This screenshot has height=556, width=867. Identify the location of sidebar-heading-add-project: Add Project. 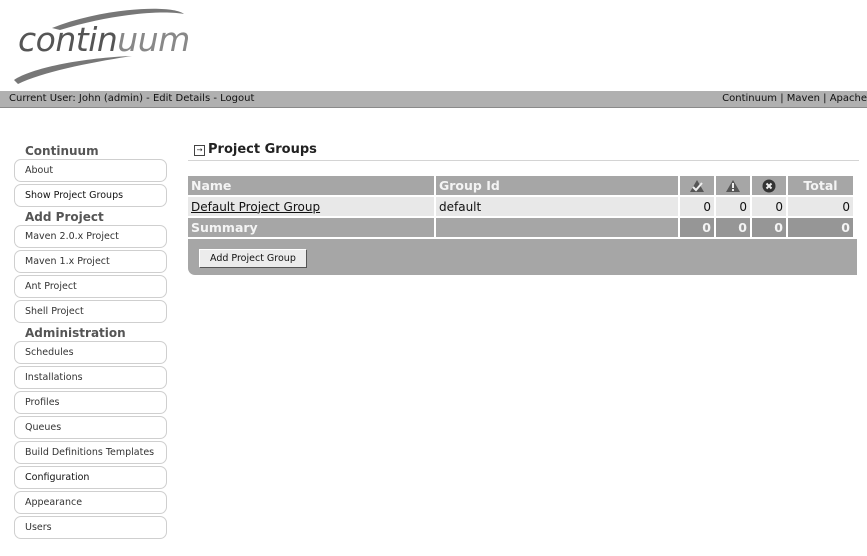
(64, 217).